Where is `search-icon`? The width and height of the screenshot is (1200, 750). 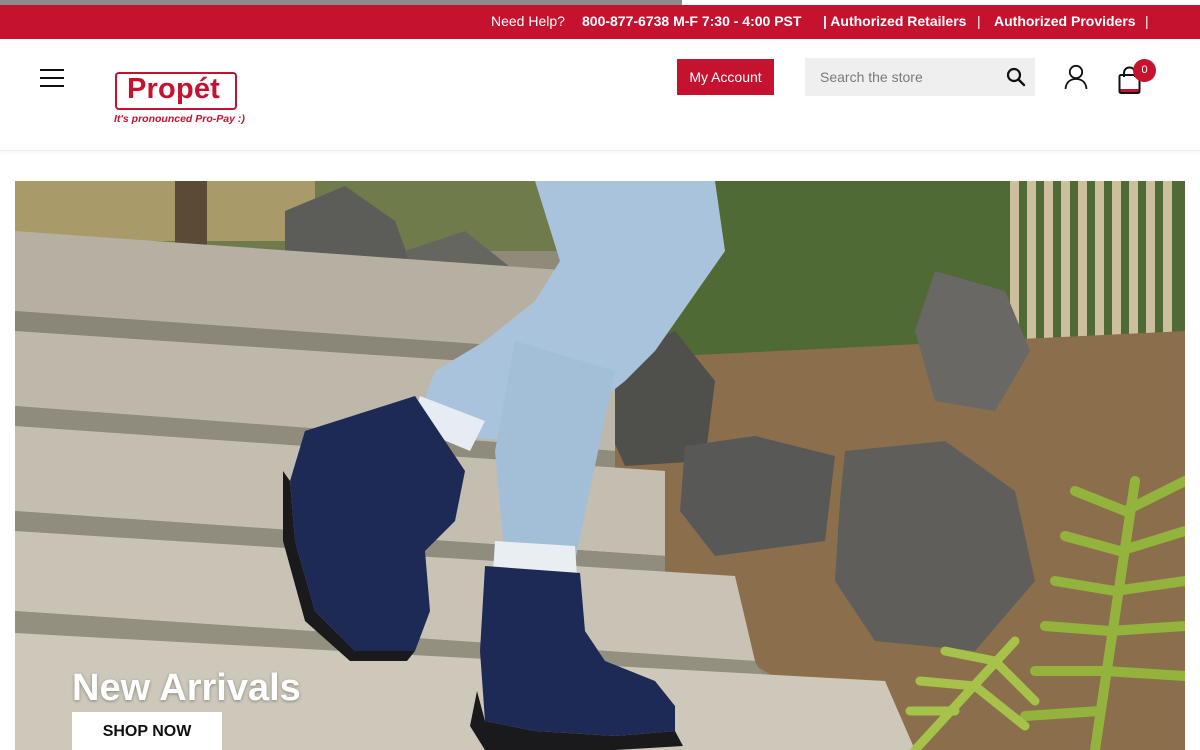 search-icon is located at coordinates (1016, 77).